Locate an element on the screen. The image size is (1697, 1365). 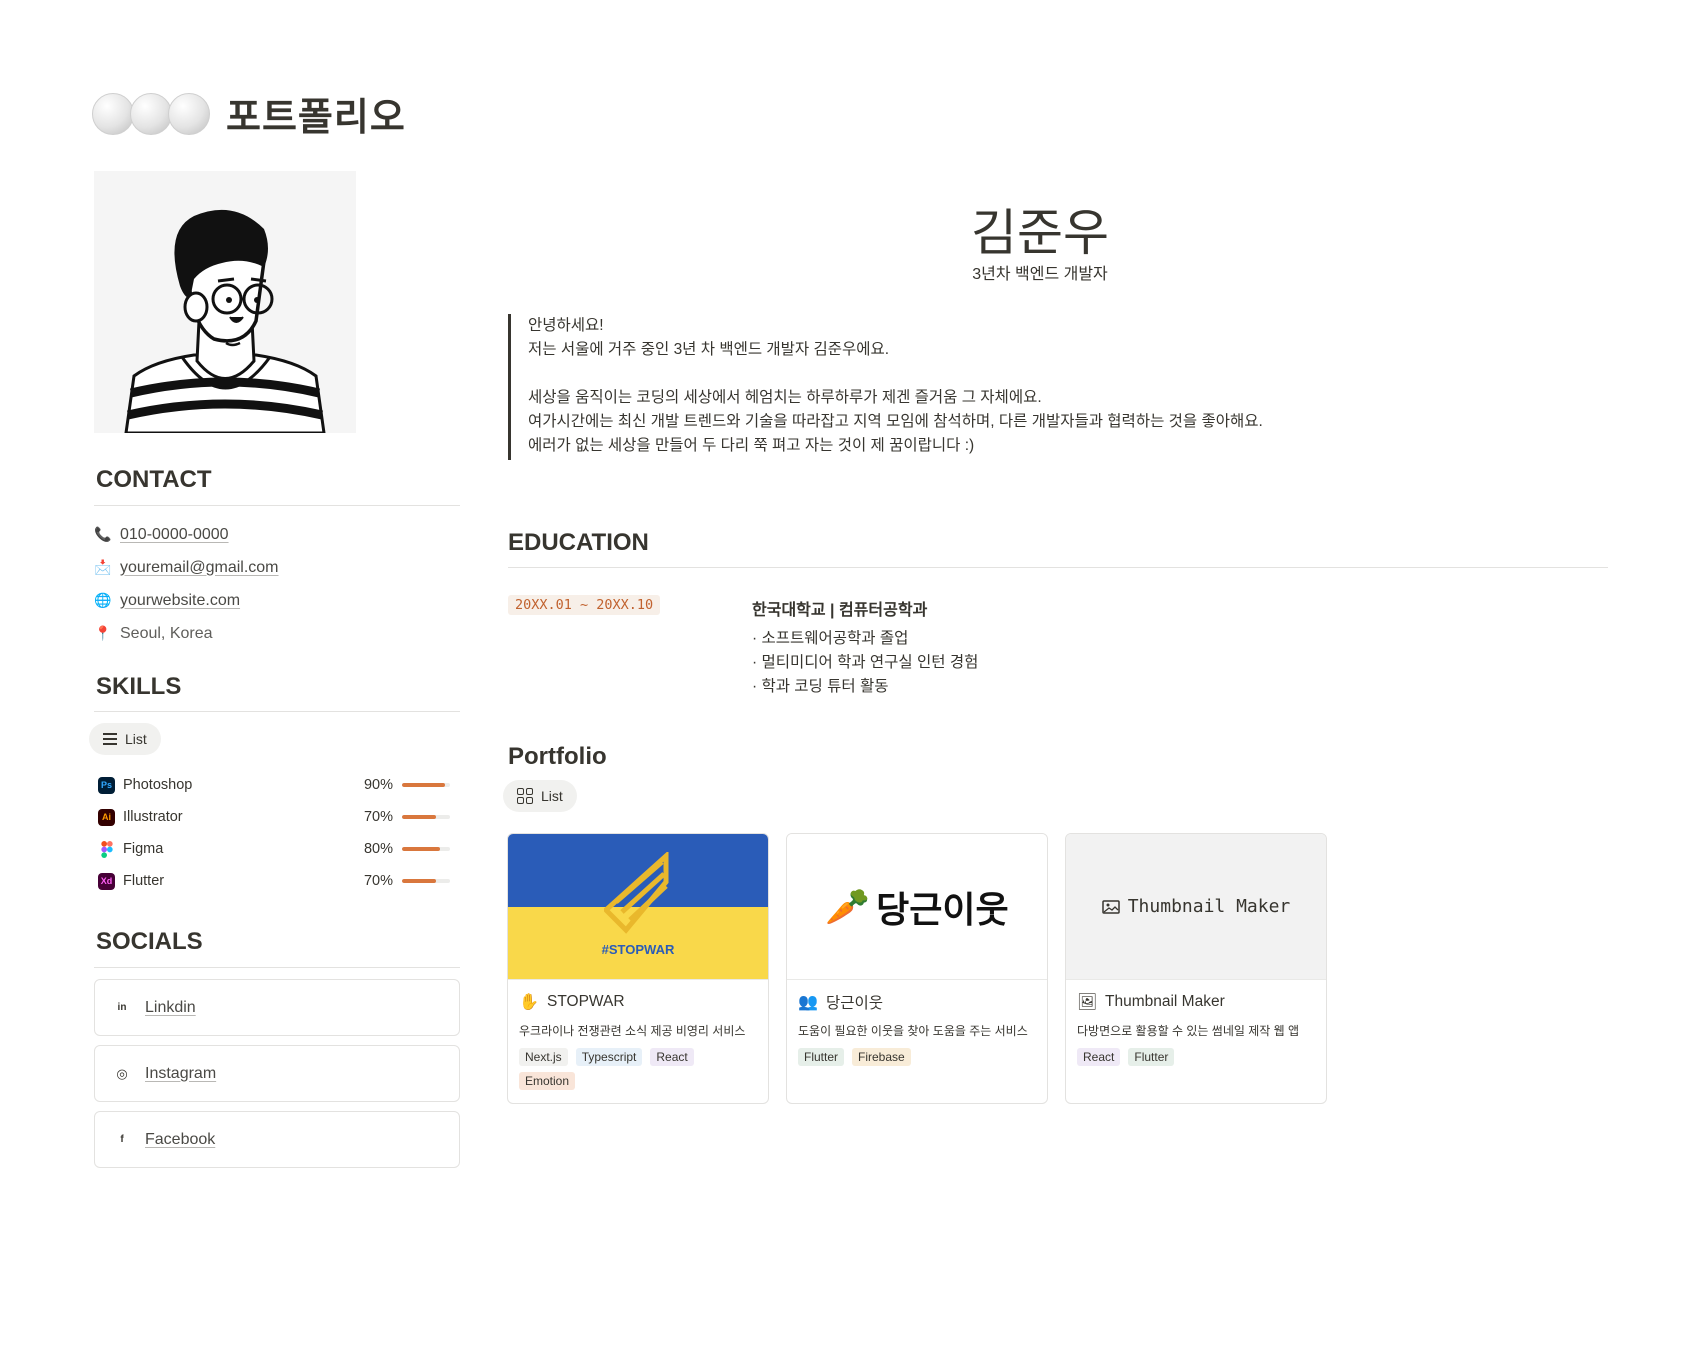
card-cover: #STOPWAR is located at coordinates (638, 907).